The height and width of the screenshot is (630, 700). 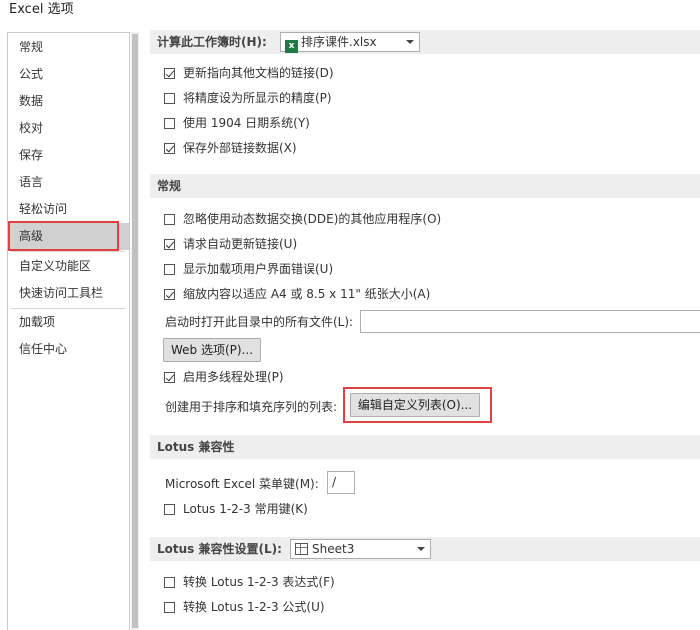 What do you see at coordinates (251, 407) in the screenshot?
I see `custom-lists-label: 创建用于排序和填充序列的列表:` at bounding box center [251, 407].